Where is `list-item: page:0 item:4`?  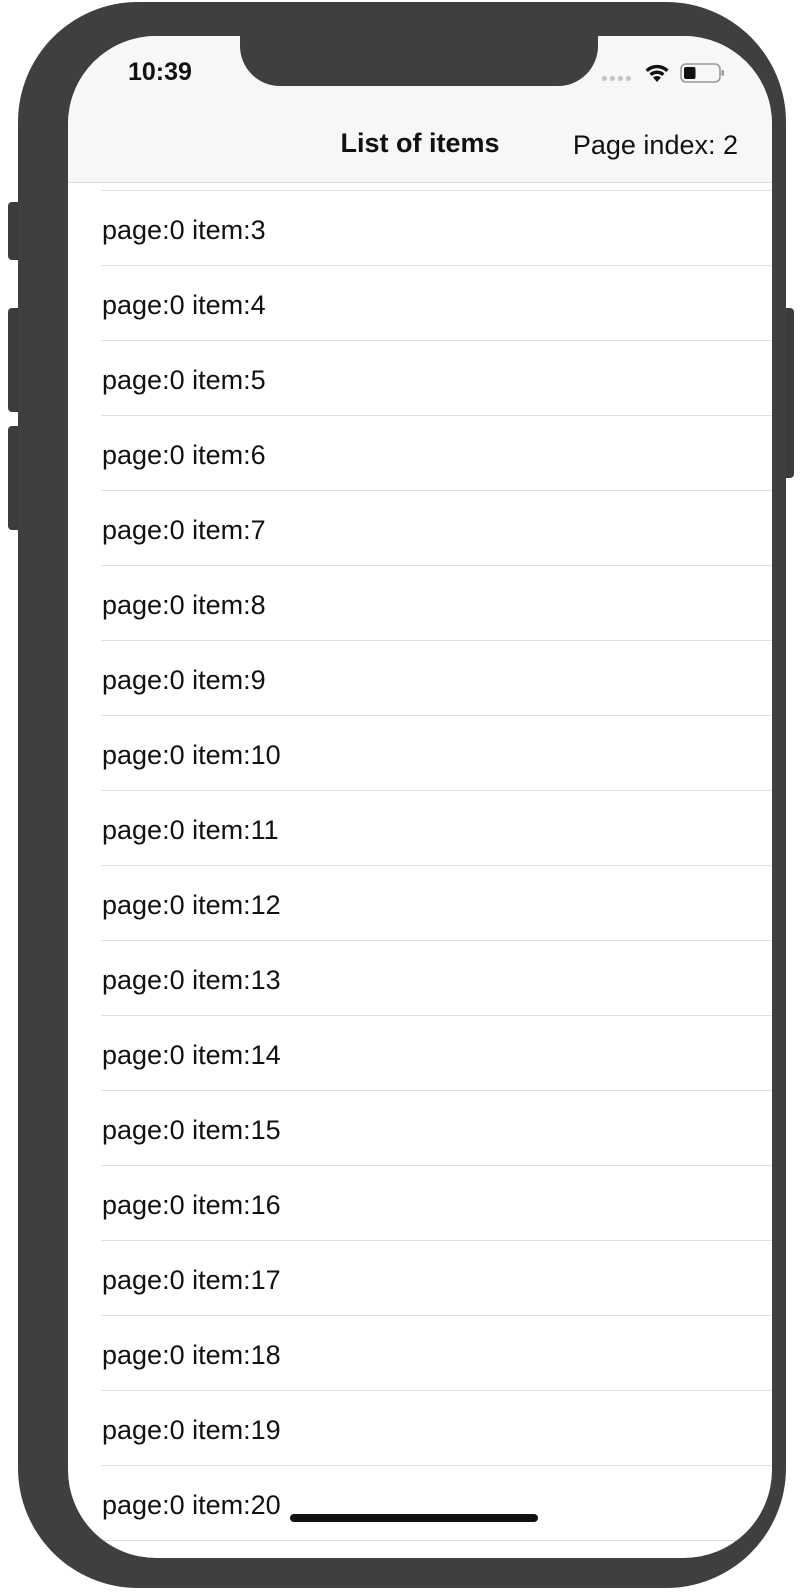 list-item: page:0 item:4 is located at coordinates (436, 303).